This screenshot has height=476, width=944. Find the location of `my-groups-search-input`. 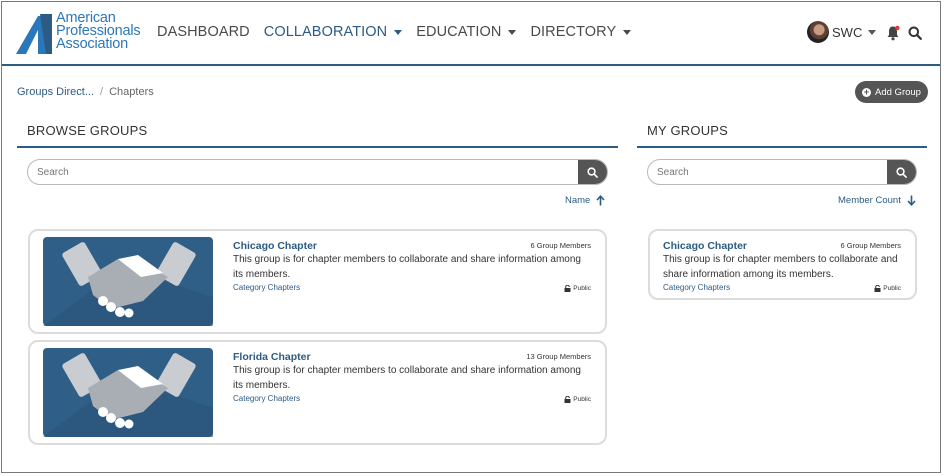

my-groups-search-input is located at coordinates (718, 172).